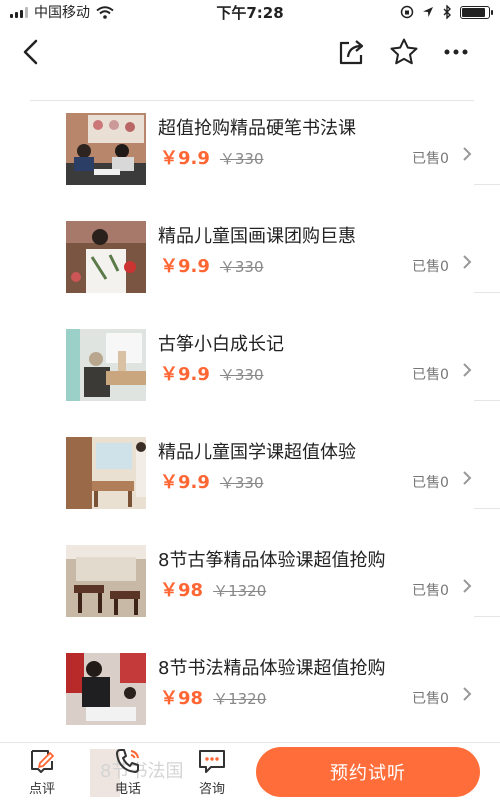  I want to click on course-title: 8节书法精品体验课超值抢购, so click(272, 668).